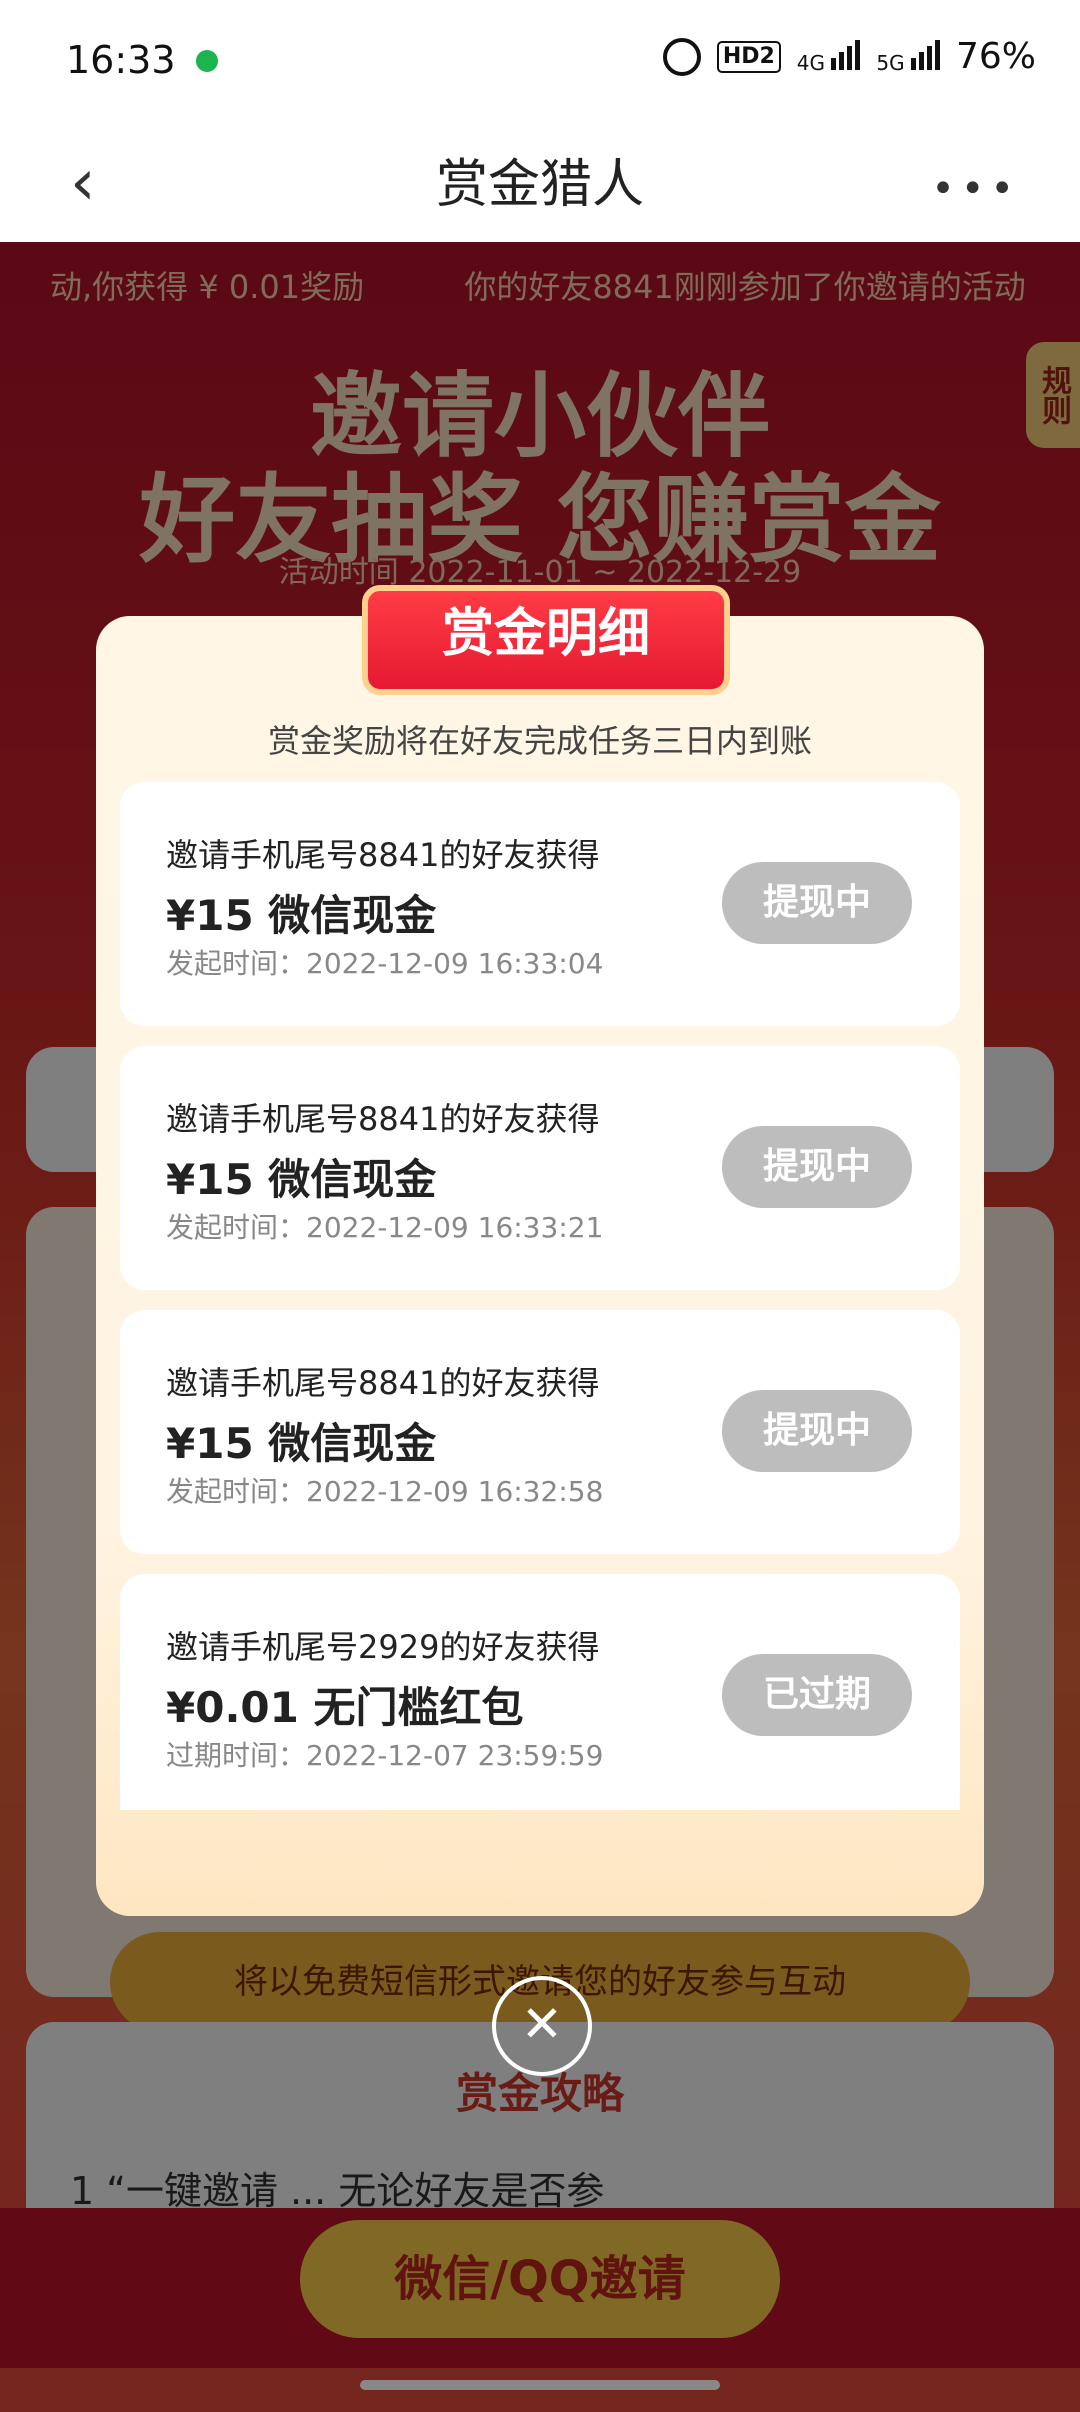  I want to click on status-bar: 16:33 HD2 4G 5G 76%, so click(540, 60).